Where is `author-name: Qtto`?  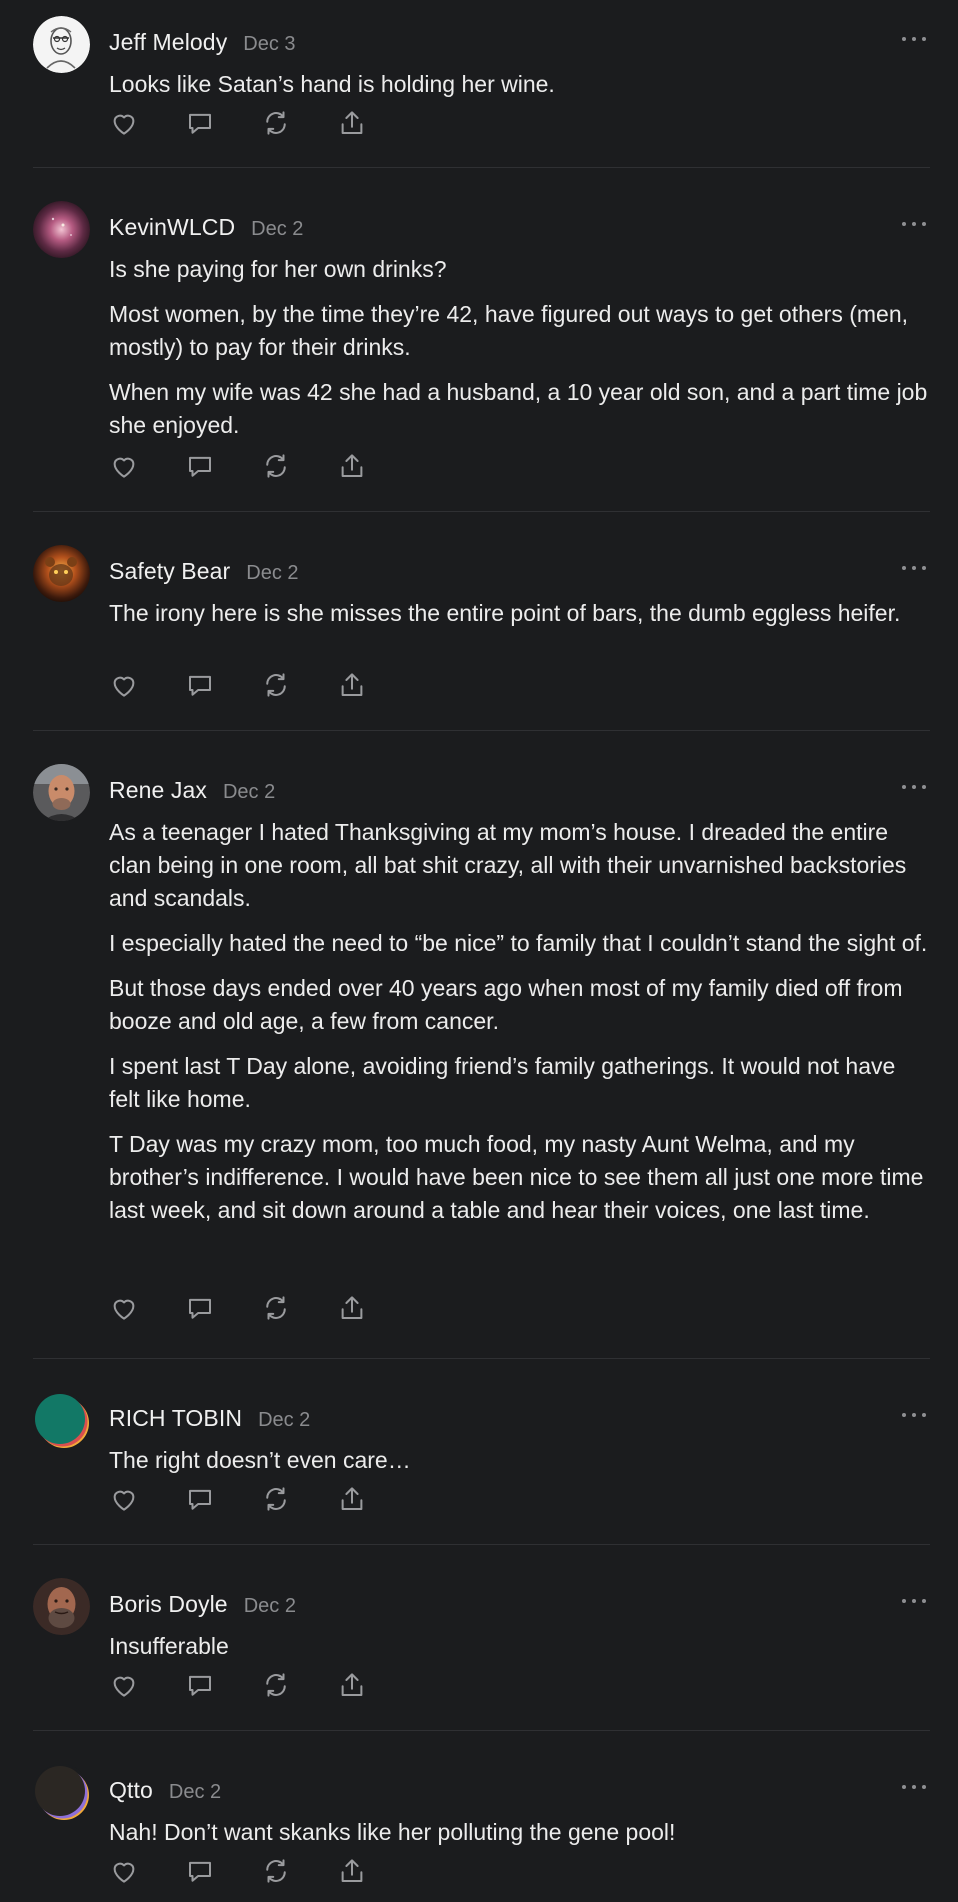 author-name: Qtto is located at coordinates (131, 1790).